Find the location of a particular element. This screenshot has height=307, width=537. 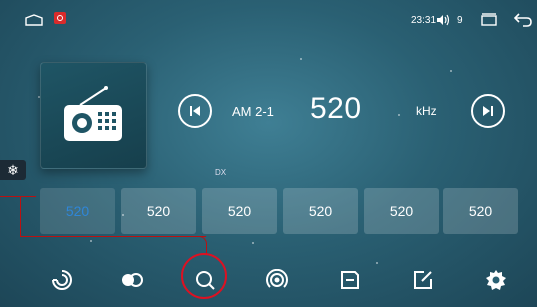

radio-app-badge-icon is located at coordinates (60, 18).